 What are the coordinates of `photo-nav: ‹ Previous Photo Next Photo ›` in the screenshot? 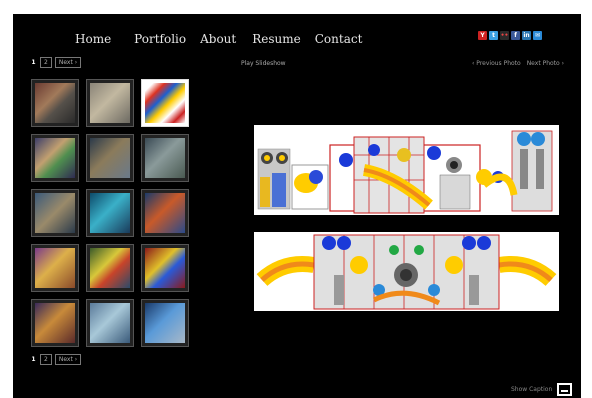 It's located at (521, 63).